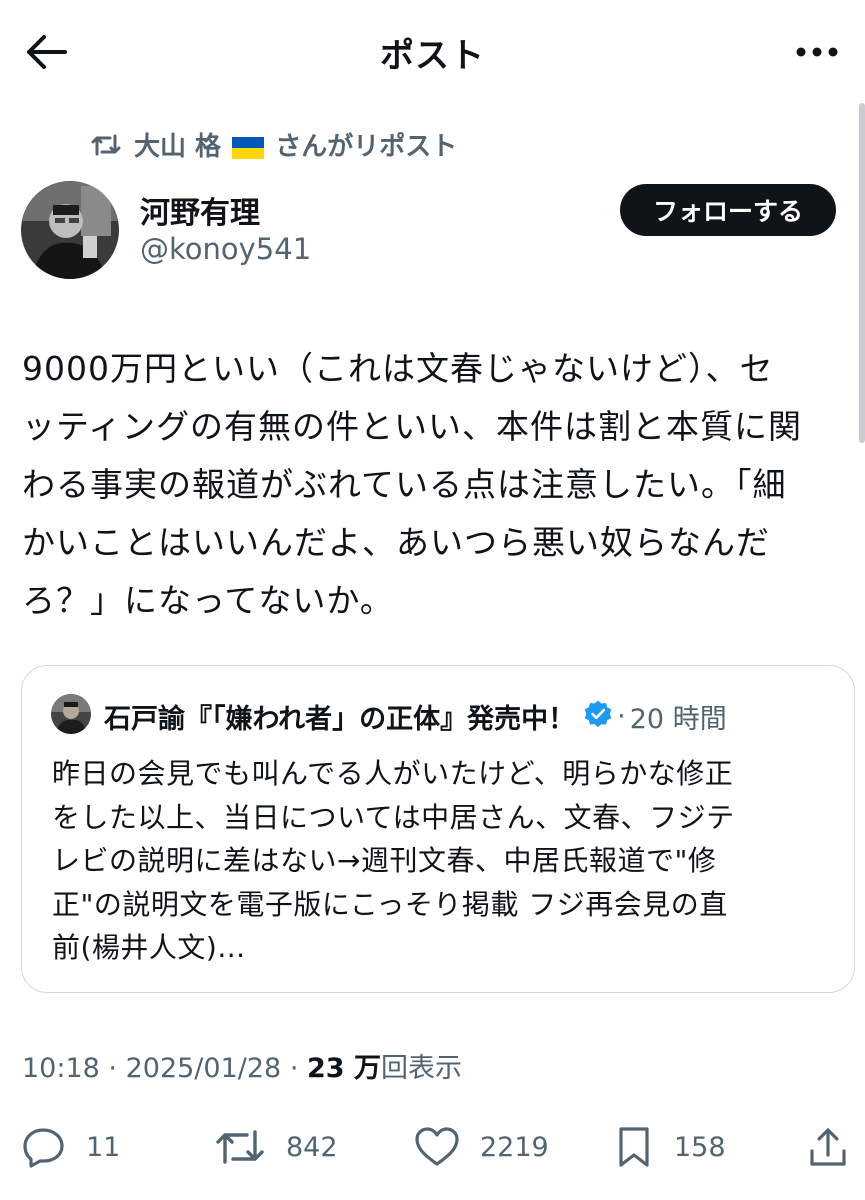 This screenshot has width=865, height=1200. What do you see at coordinates (437, 1146) in the screenshot?
I see `heart-icon` at bounding box center [437, 1146].